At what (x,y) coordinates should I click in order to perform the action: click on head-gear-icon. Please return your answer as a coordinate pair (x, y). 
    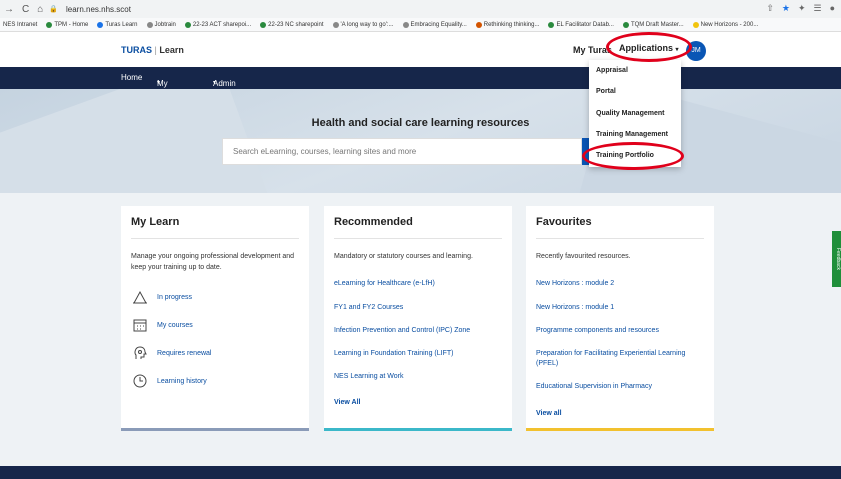
    Looking at the image, I should click on (140, 353).